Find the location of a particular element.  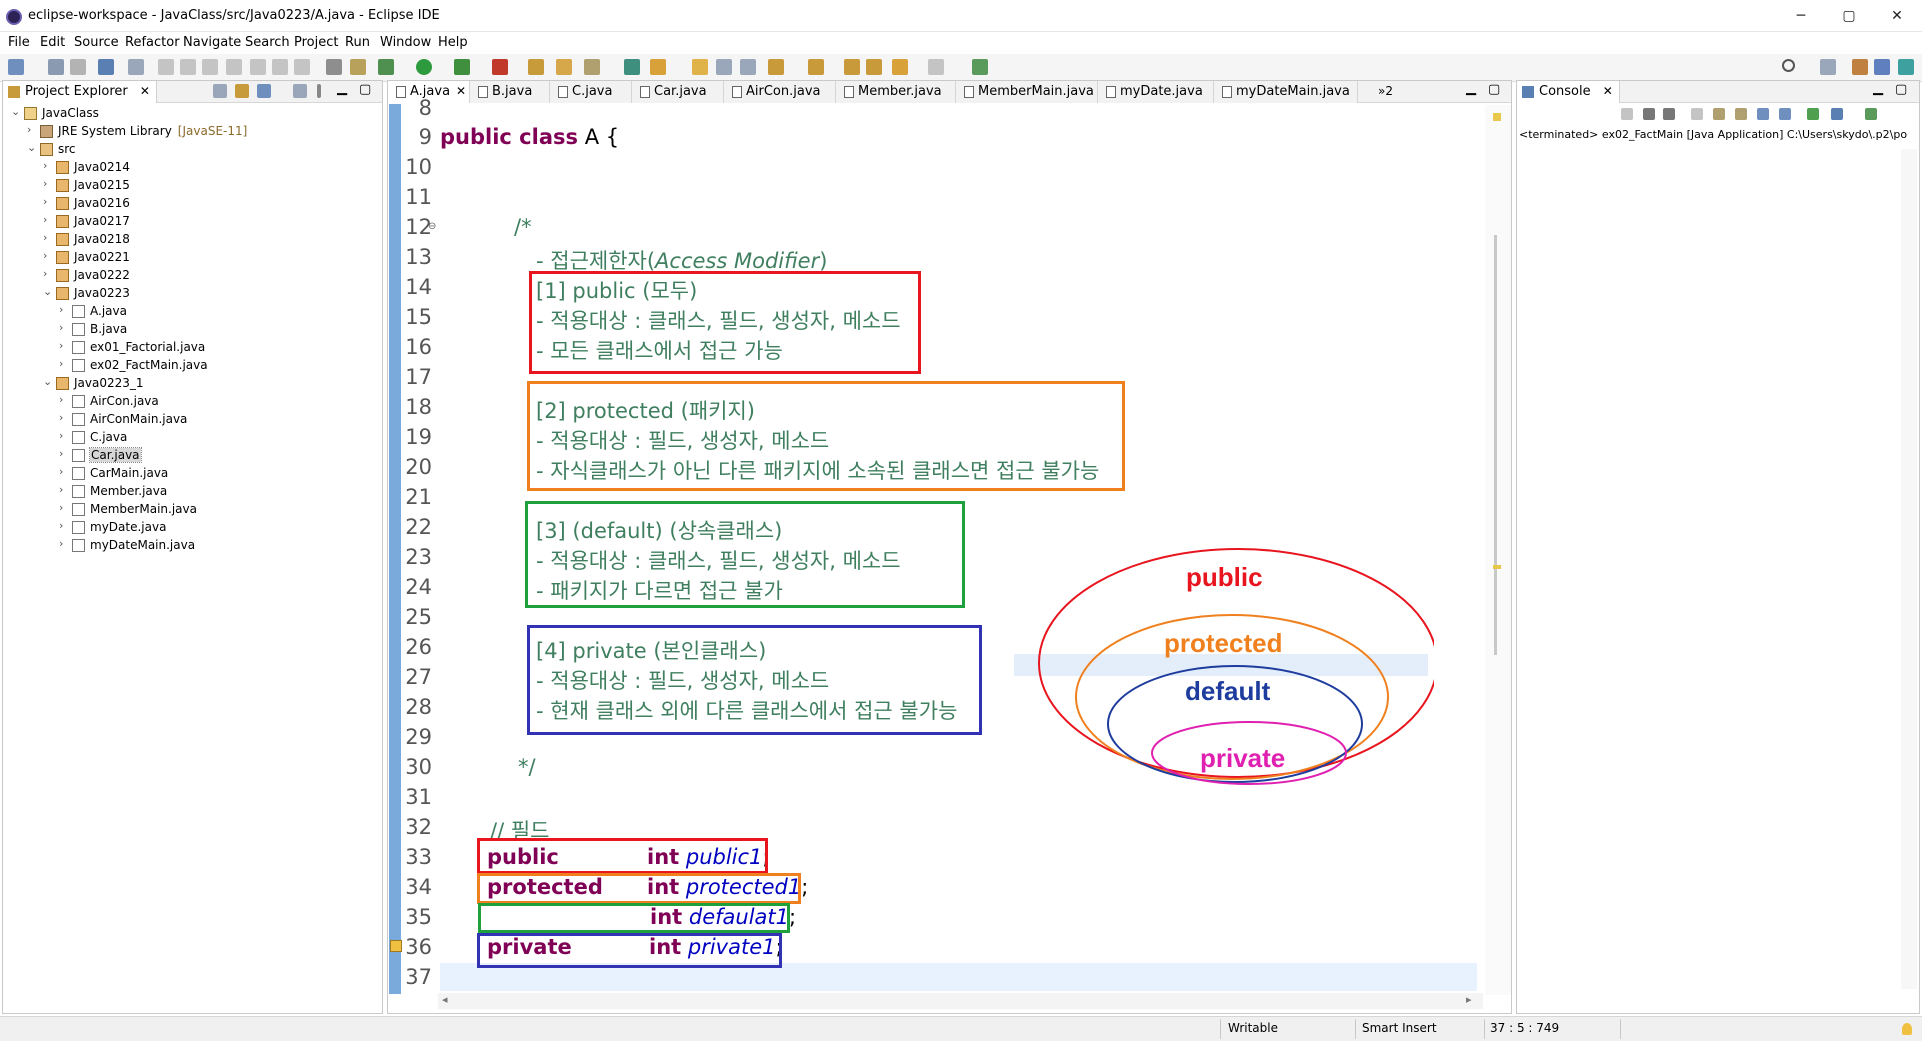

tips-icon is located at coordinates (1907, 1029).